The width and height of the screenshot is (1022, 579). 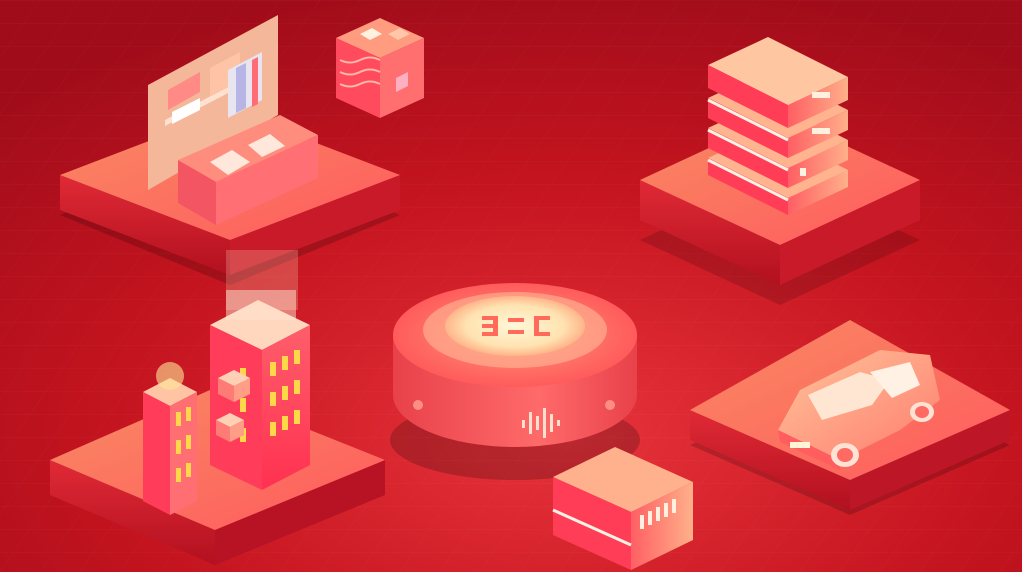 I want to click on central-hub, so click(x=515, y=381).